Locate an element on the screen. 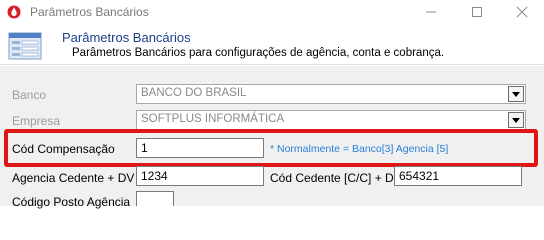  codigo-posto-agencia-label: Código Posto Agência is located at coordinates (71, 202).